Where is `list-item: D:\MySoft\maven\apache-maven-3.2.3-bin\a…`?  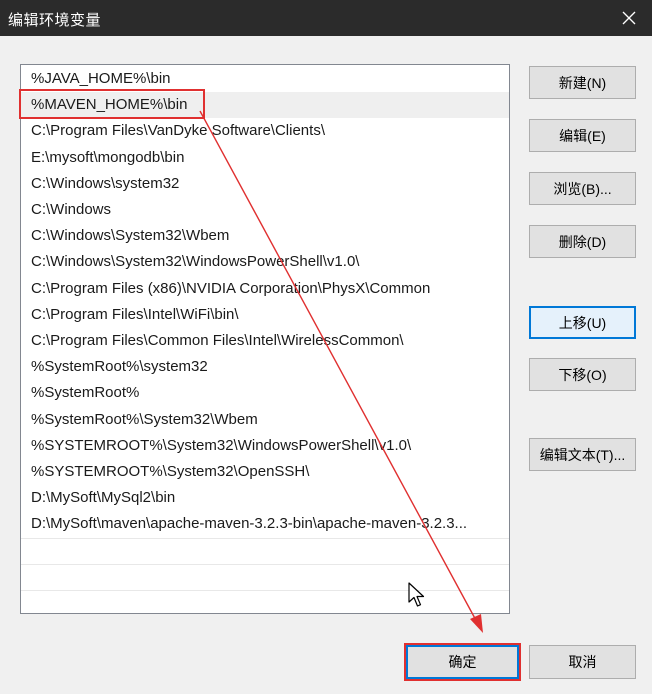
list-item: D:\MySoft\maven\apache-maven-3.2.3-bin\a… is located at coordinates (265, 524).